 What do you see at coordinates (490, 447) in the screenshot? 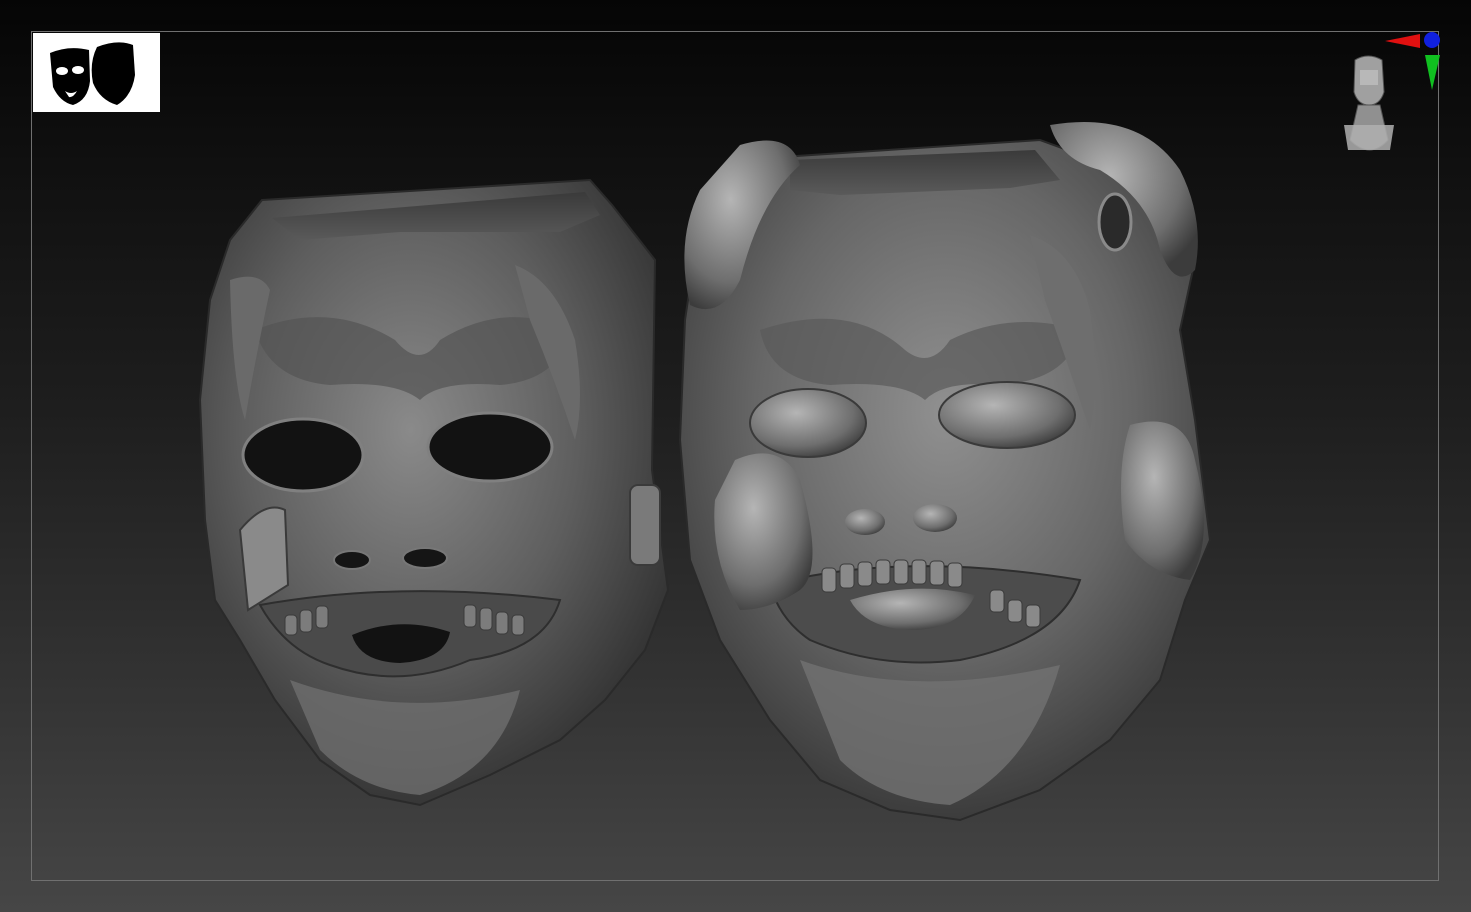
I see `mask-left-eye-right` at bounding box center [490, 447].